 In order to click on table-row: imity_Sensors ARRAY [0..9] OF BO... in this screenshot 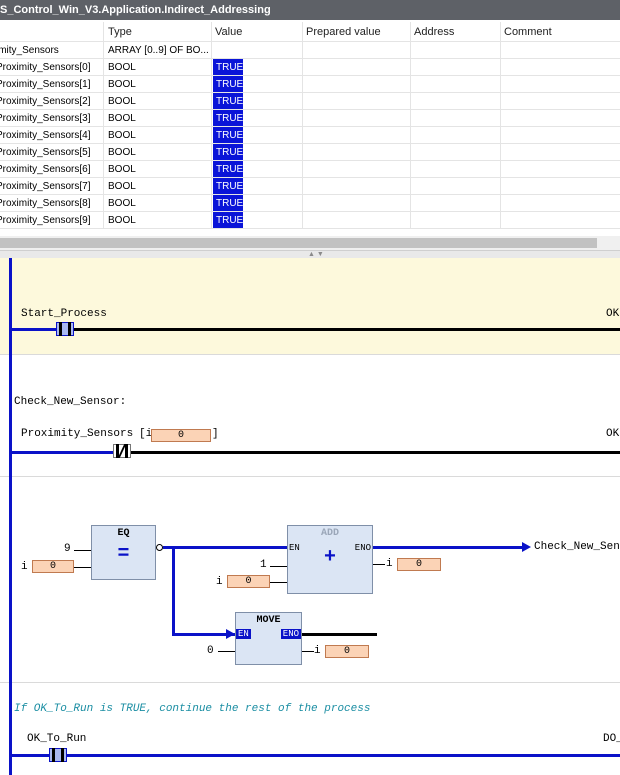, I will do `click(310, 50)`.